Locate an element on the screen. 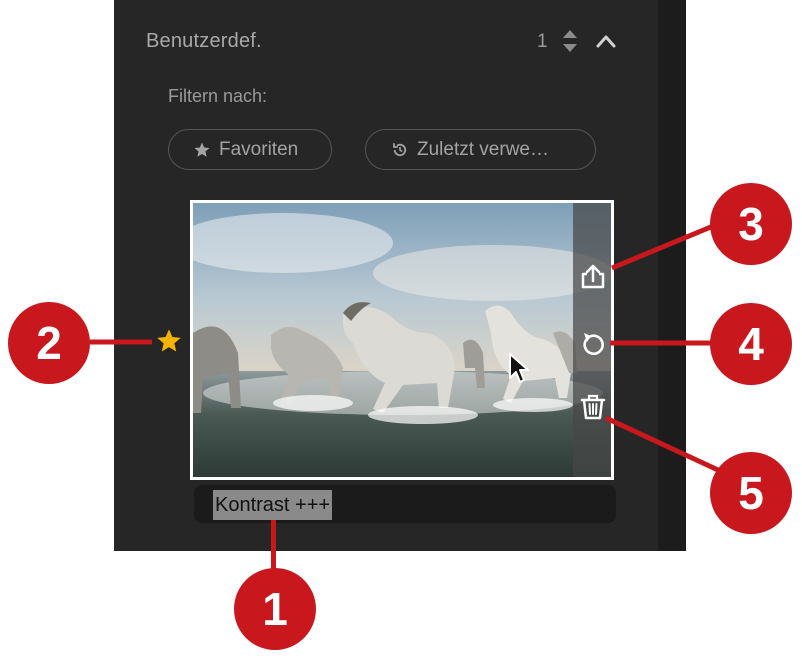 The height and width of the screenshot is (660, 802). callout-badge-4: 4 is located at coordinates (751, 344).